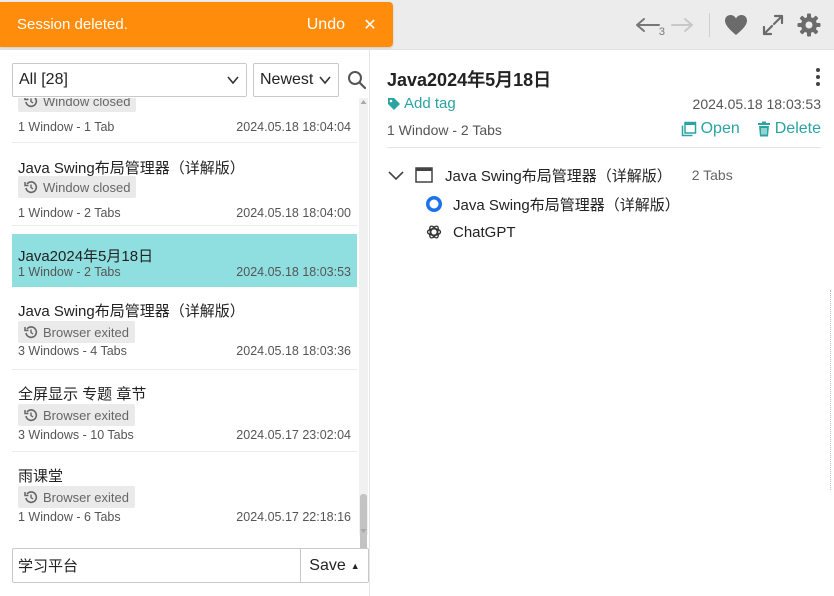  Describe the element at coordinates (76, 435) in the screenshot. I see `session-count: 3 Windows - 10 Tabs` at that location.